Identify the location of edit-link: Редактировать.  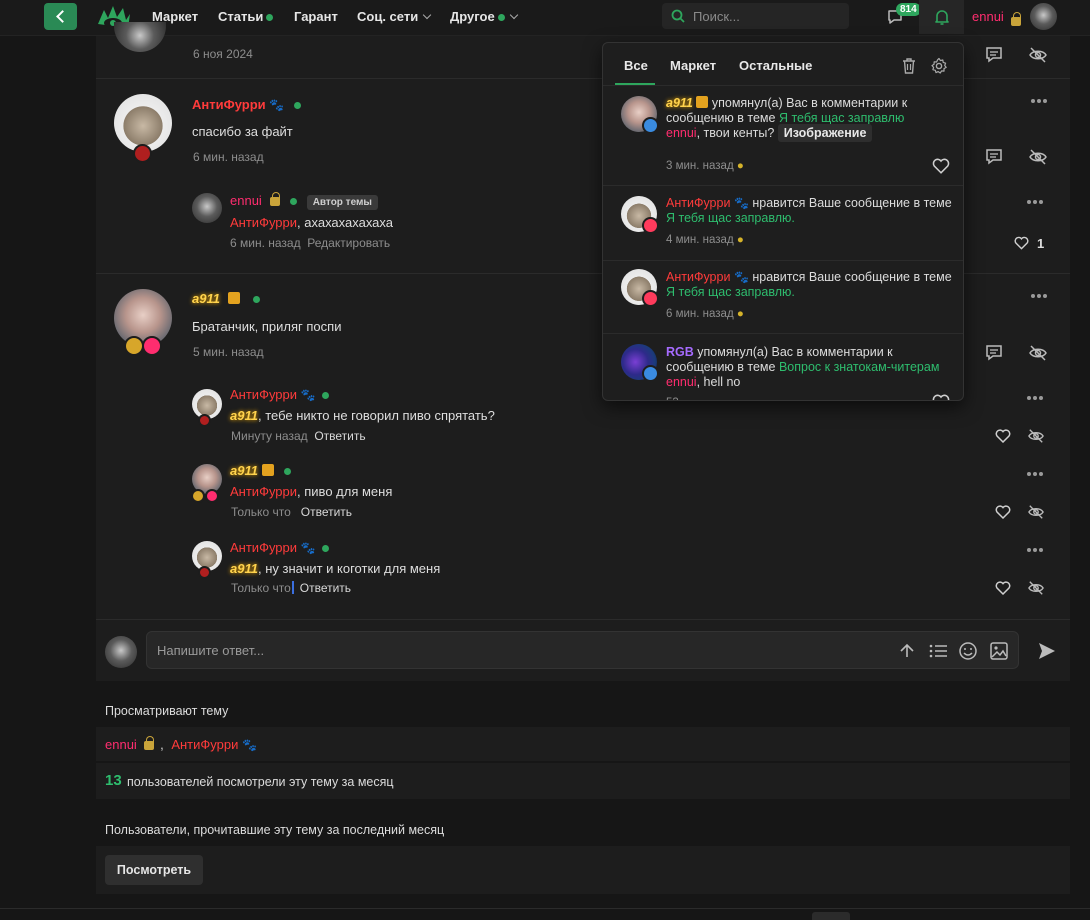
(348, 243).